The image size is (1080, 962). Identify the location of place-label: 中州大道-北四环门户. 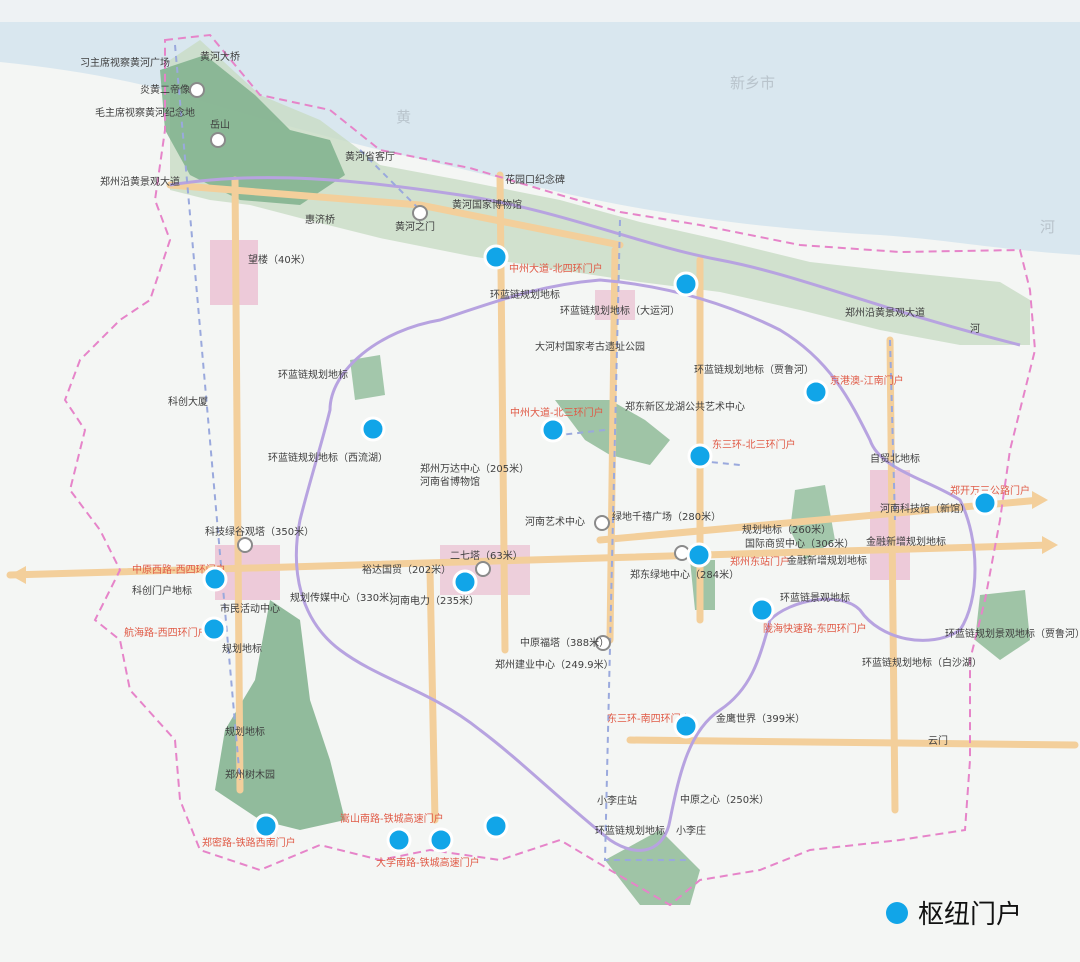
(556, 268).